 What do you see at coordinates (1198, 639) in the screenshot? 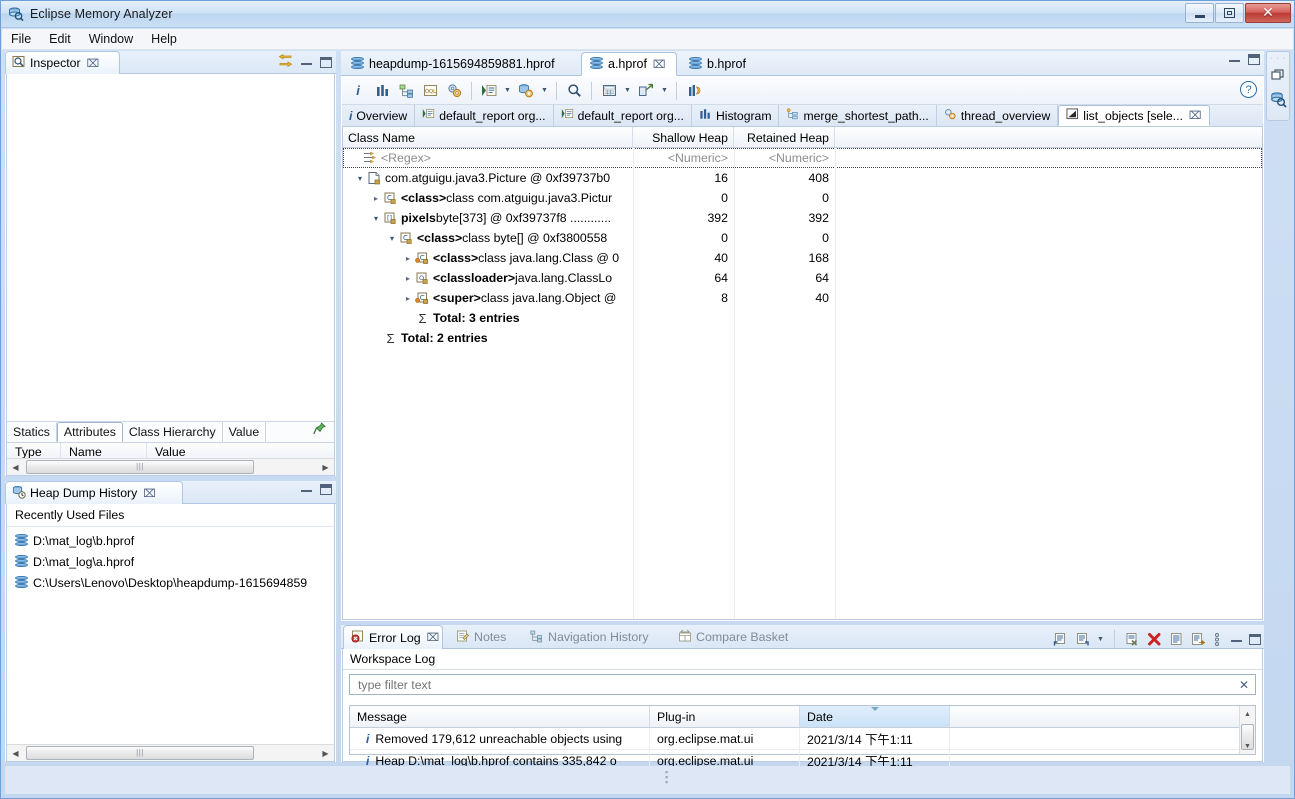
I see `restore-log-icon` at bounding box center [1198, 639].